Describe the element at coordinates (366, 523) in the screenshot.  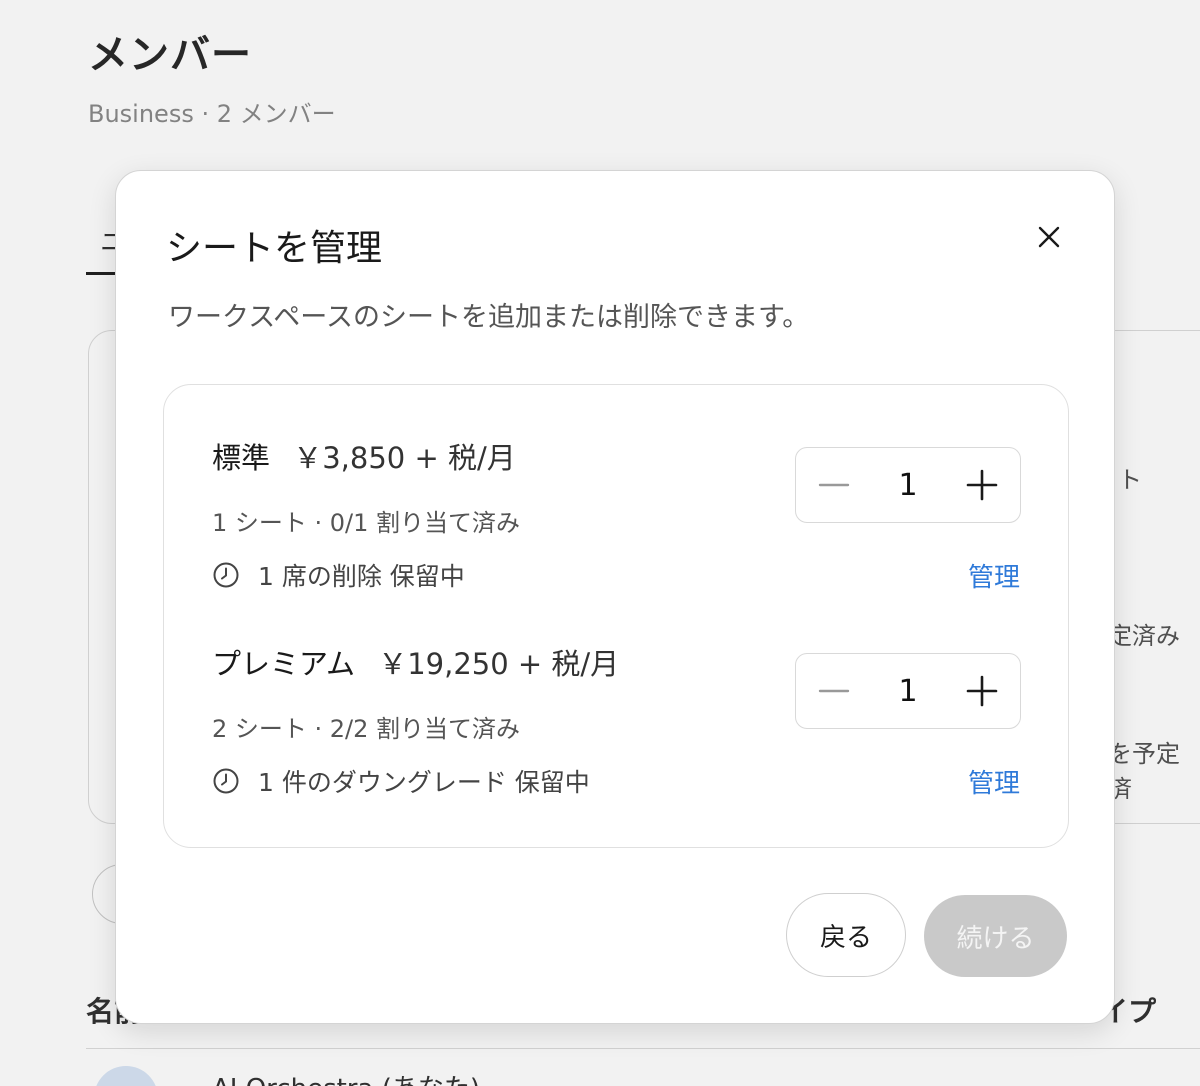
I see `plan-seat-summary: 1 シート · 0/1 割り当て済み` at that location.